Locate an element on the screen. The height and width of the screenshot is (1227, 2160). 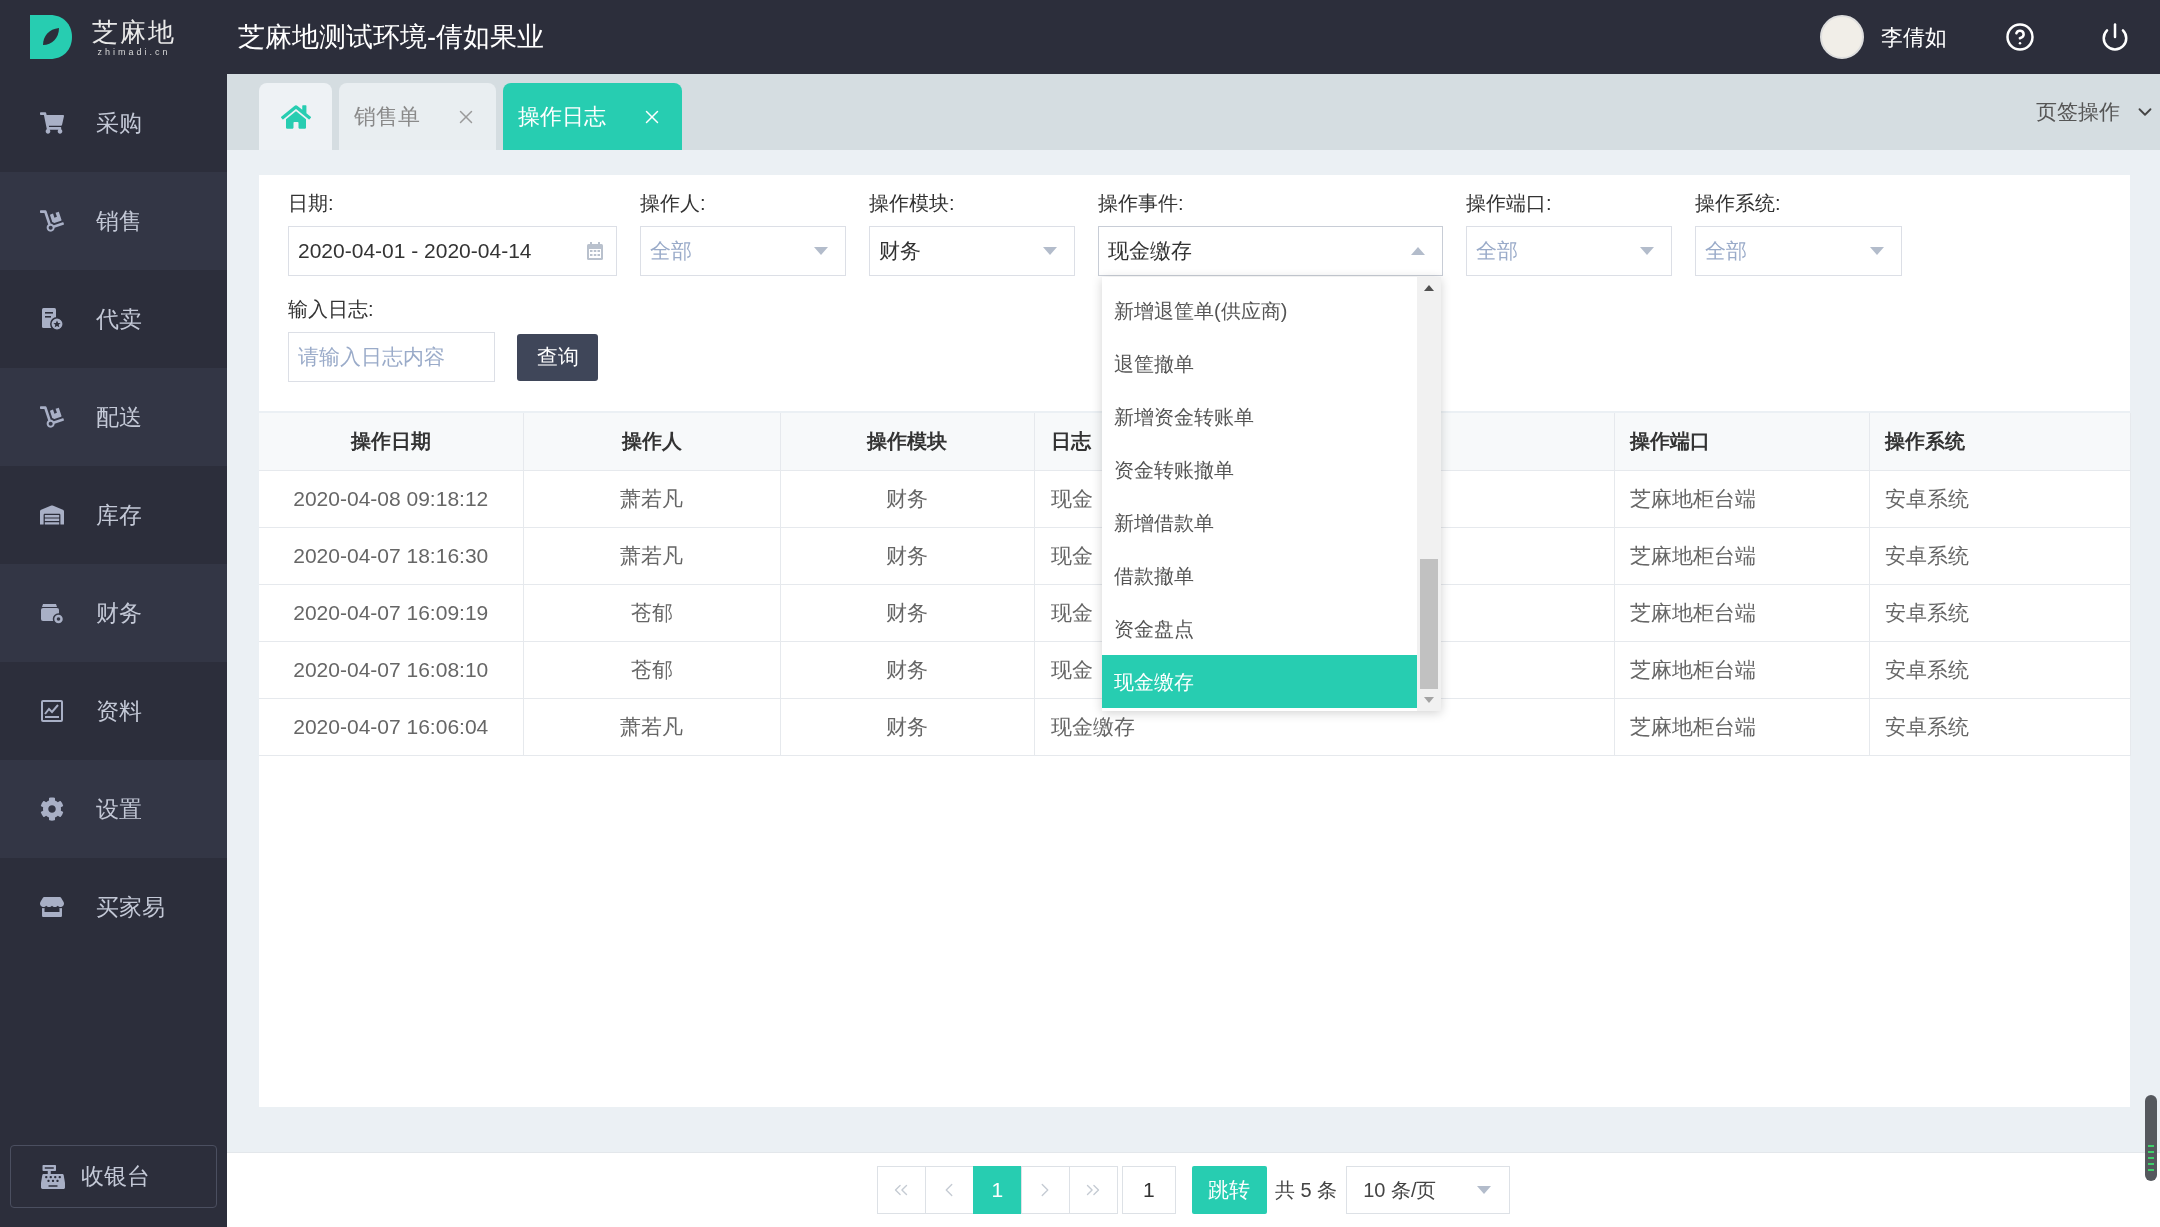
table-cell: 2020-04-07 16:09:19 is located at coordinates (391, 612).